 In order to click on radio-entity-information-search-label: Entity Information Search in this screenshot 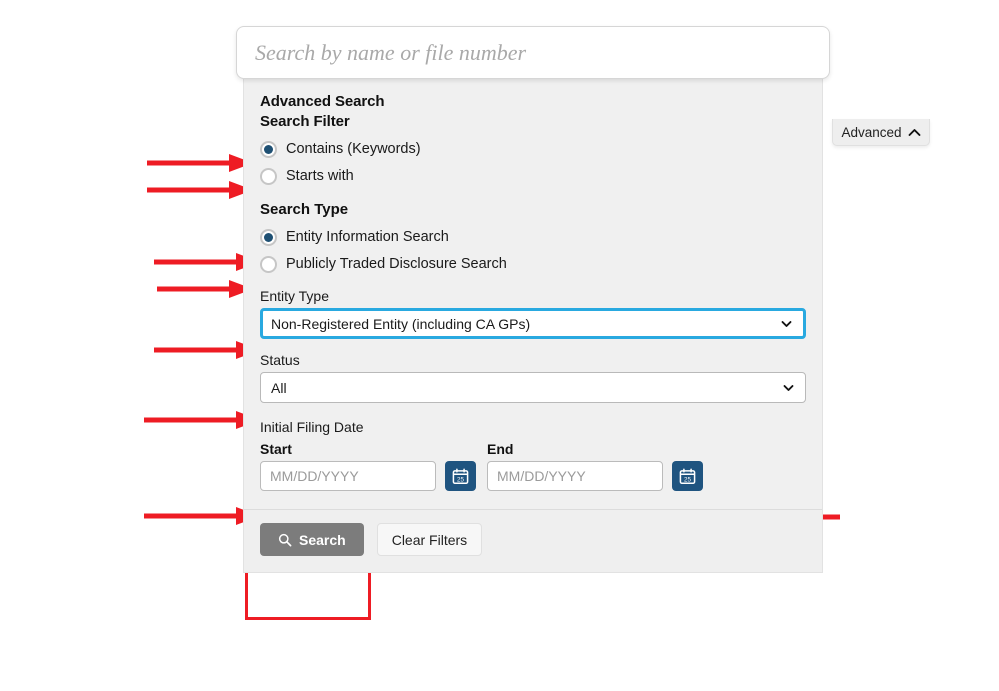, I will do `click(367, 237)`.